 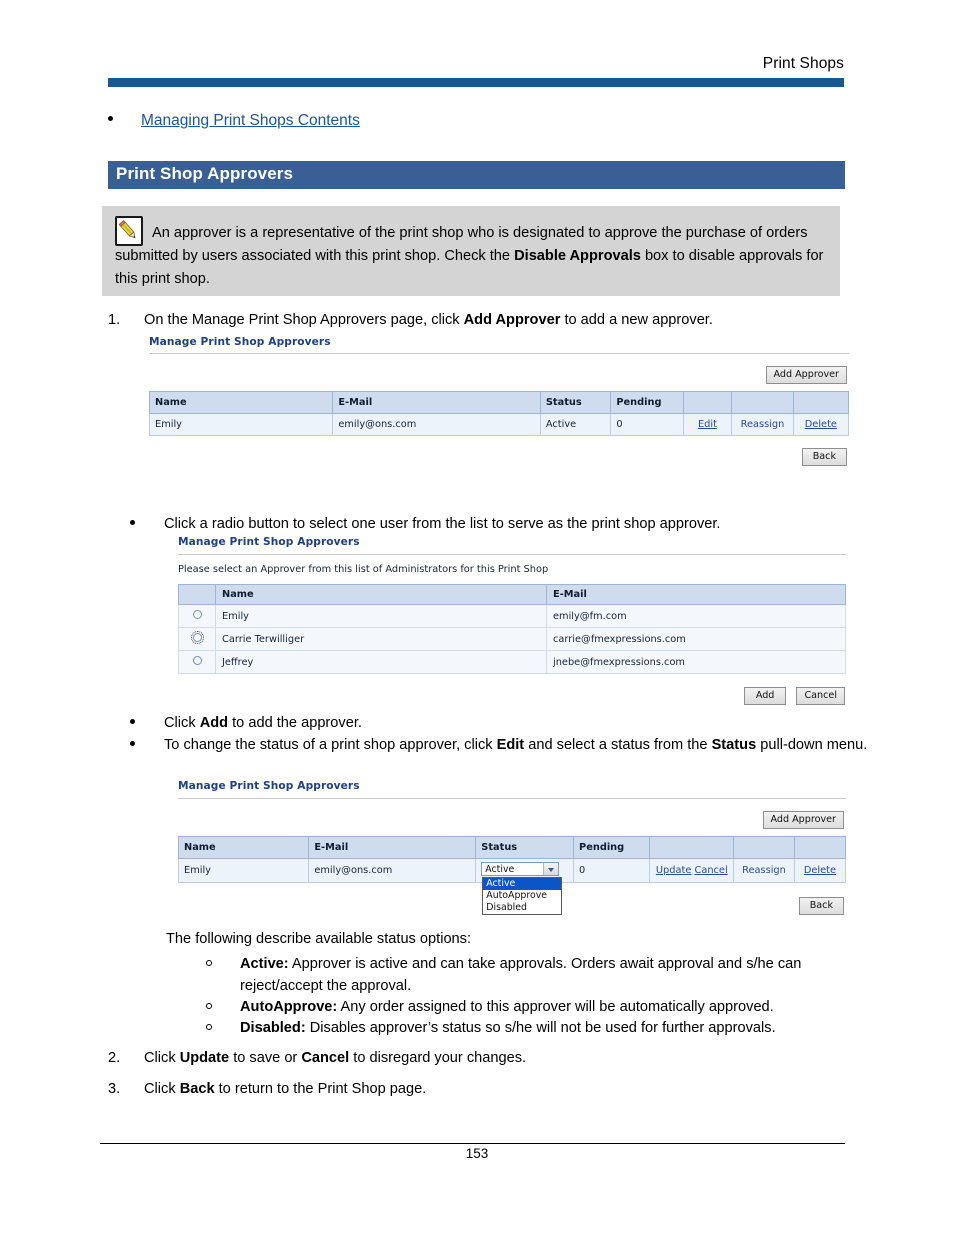 What do you see at coordinates (162, 1058) in the screenshot?
I see `step-2-a: Click` at bounding box center [162, 1058].